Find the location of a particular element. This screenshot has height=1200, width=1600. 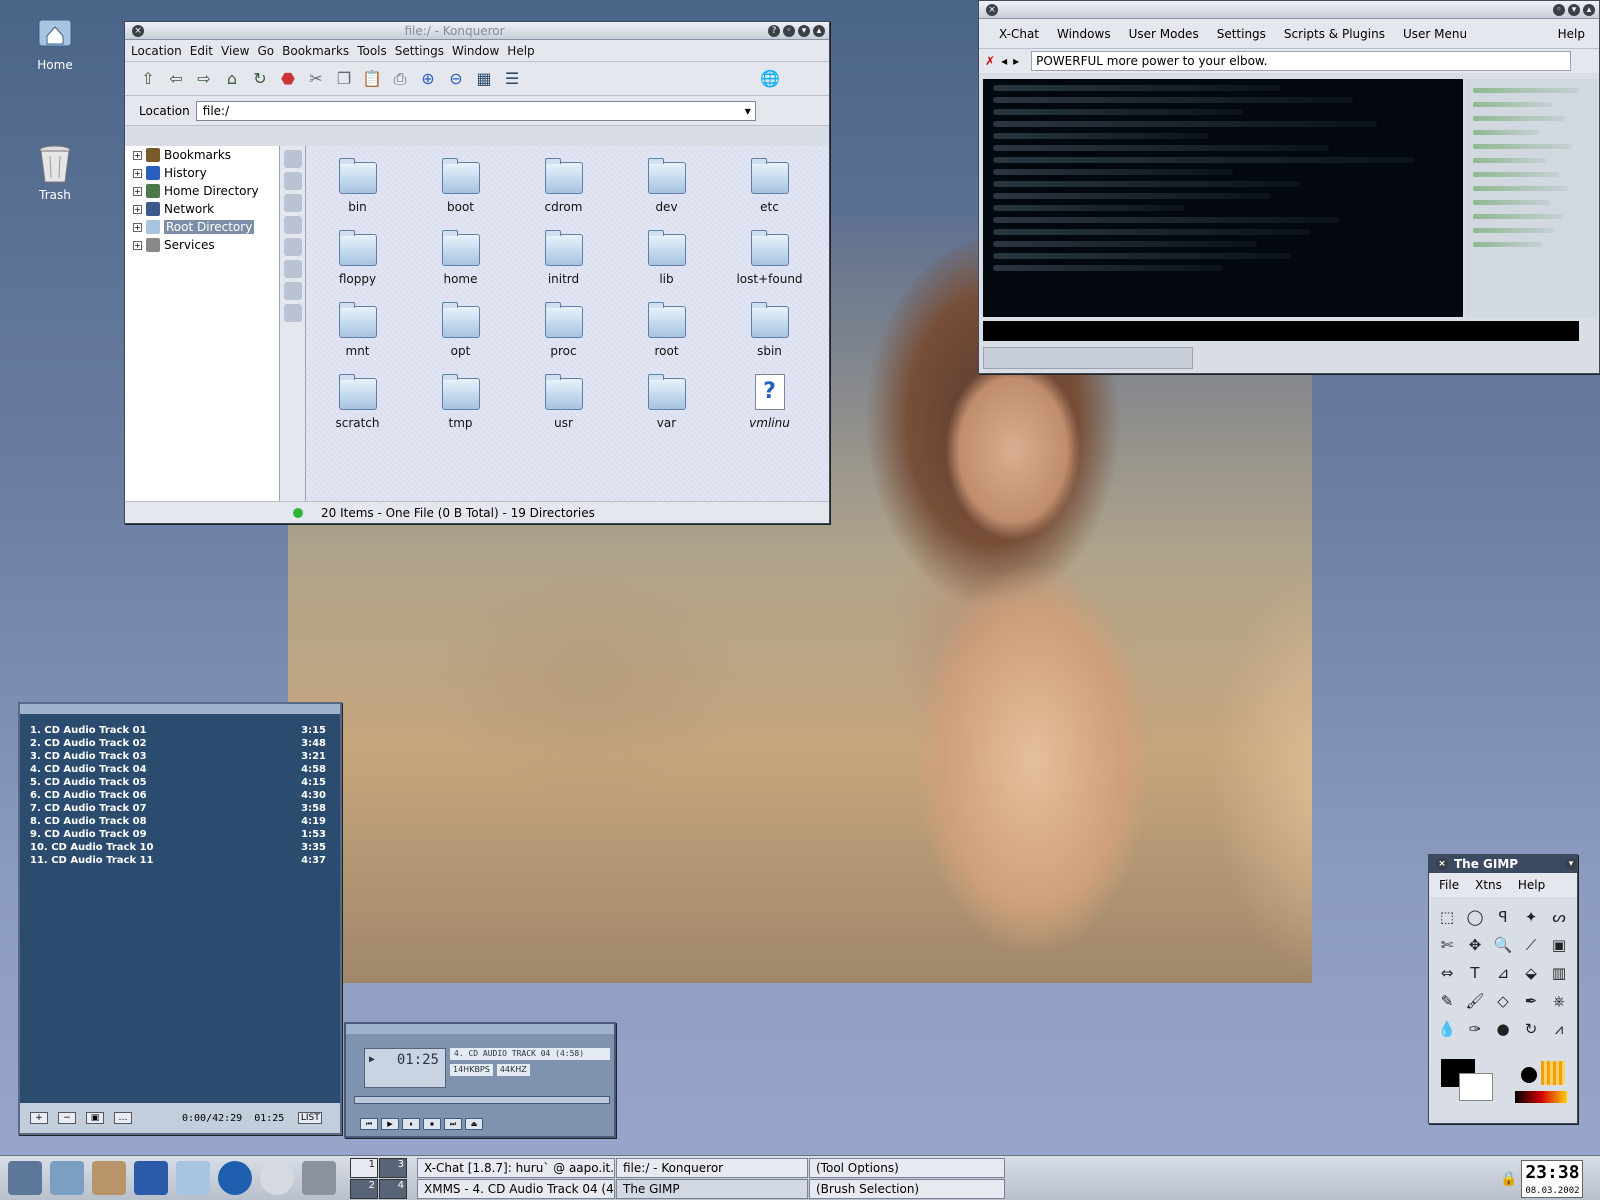

menu-settings: Settings is located at coordinates (419, 51).